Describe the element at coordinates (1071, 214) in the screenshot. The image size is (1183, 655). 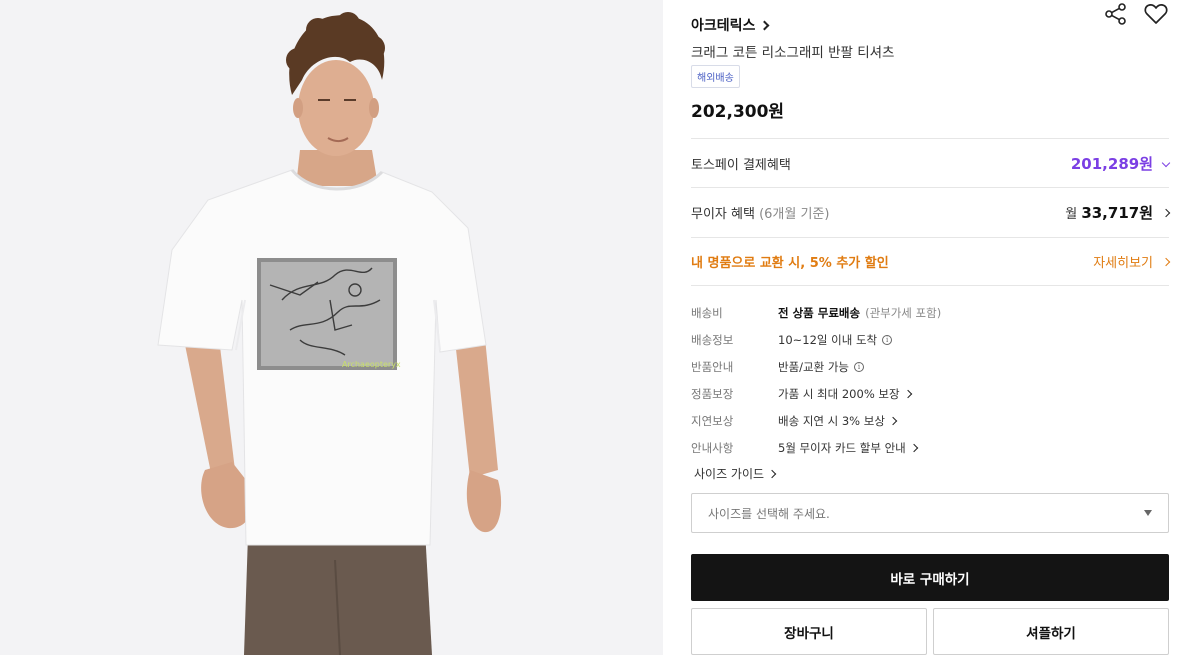
I see `installment-prefix: 월` at that location.